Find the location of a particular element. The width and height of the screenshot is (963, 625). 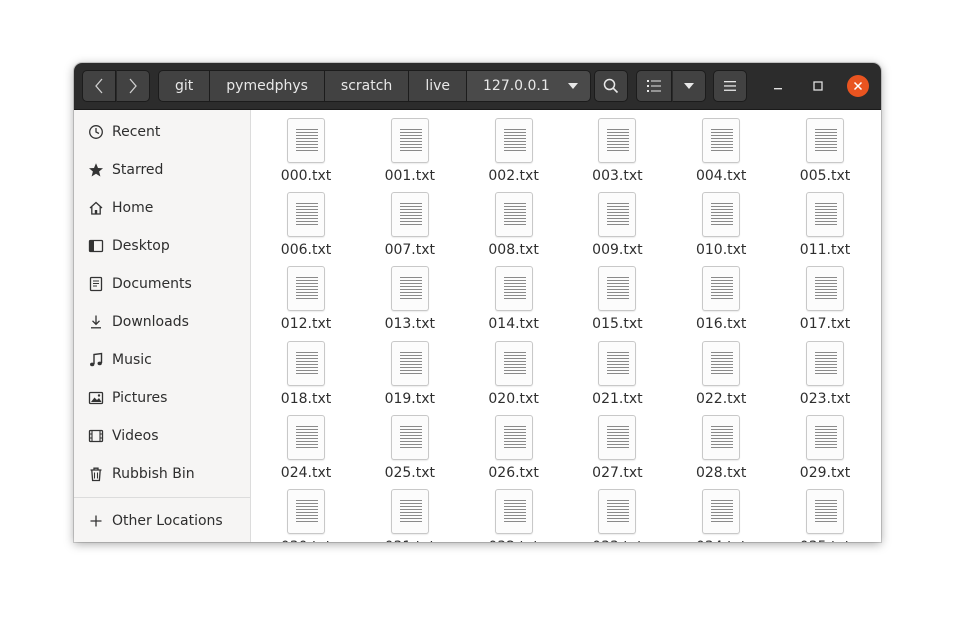

hamburger-icon is located at coordinates (730, 86).